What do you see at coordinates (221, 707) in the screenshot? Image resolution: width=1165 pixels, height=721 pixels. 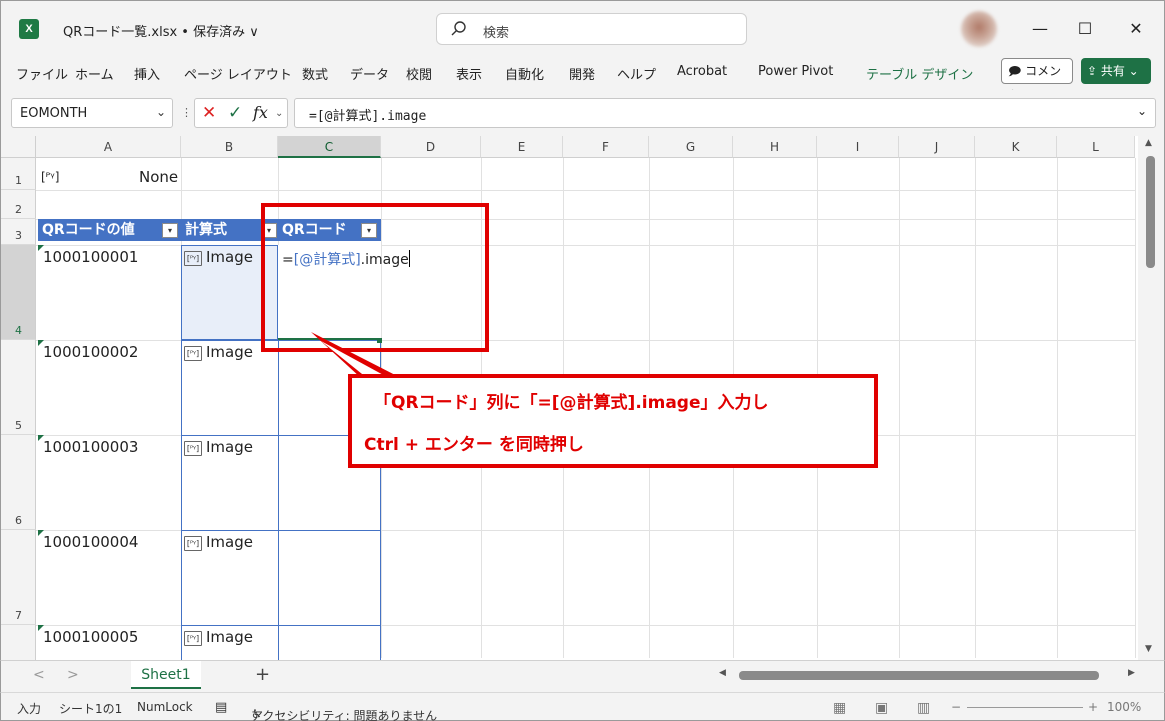 I see `macro-record-icon: ▤` at bounding box center [221, 707].